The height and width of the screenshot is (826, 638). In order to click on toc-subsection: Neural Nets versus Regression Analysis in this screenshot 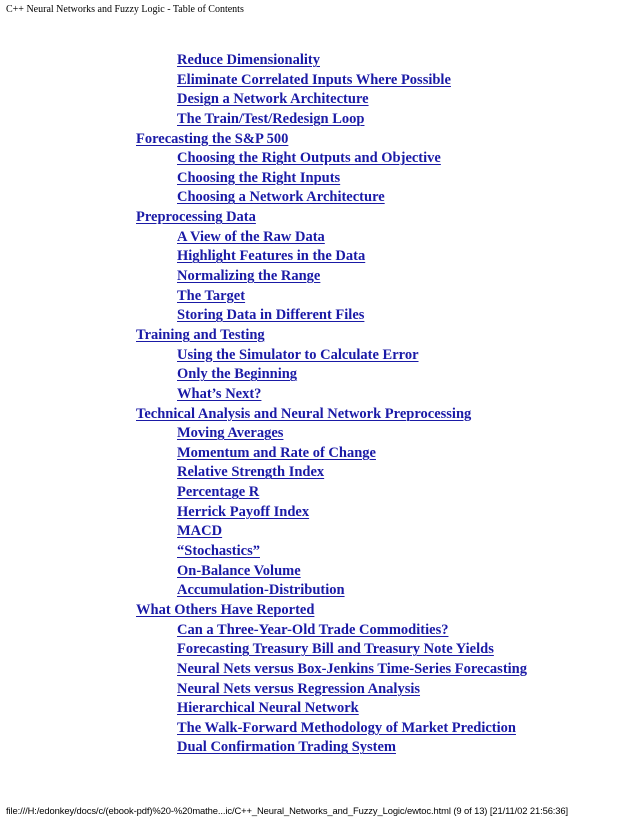, I will do `click(319, 690)`.